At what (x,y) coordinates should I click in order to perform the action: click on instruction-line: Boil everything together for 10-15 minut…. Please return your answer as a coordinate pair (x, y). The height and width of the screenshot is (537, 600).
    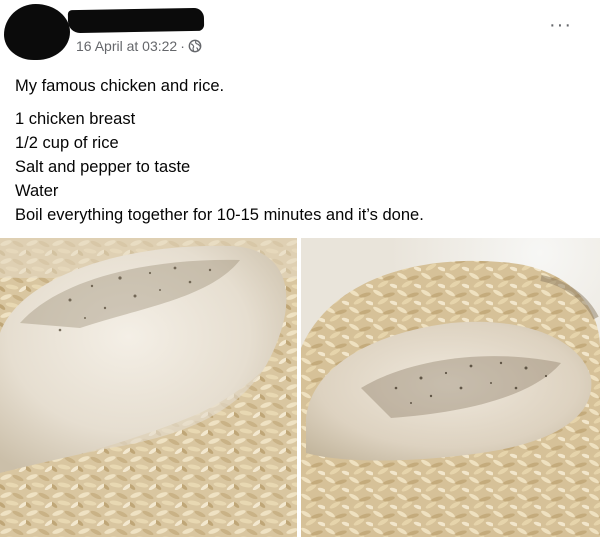
    Looking at the image, I should click on (219, 215).